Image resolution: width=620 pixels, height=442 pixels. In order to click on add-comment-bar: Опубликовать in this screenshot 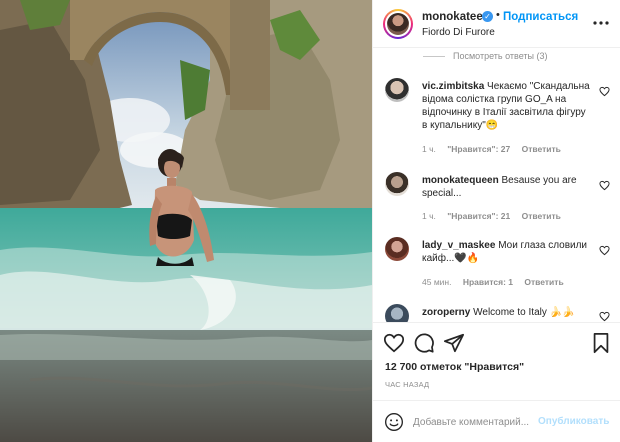, I will do `click(496, 421)`.